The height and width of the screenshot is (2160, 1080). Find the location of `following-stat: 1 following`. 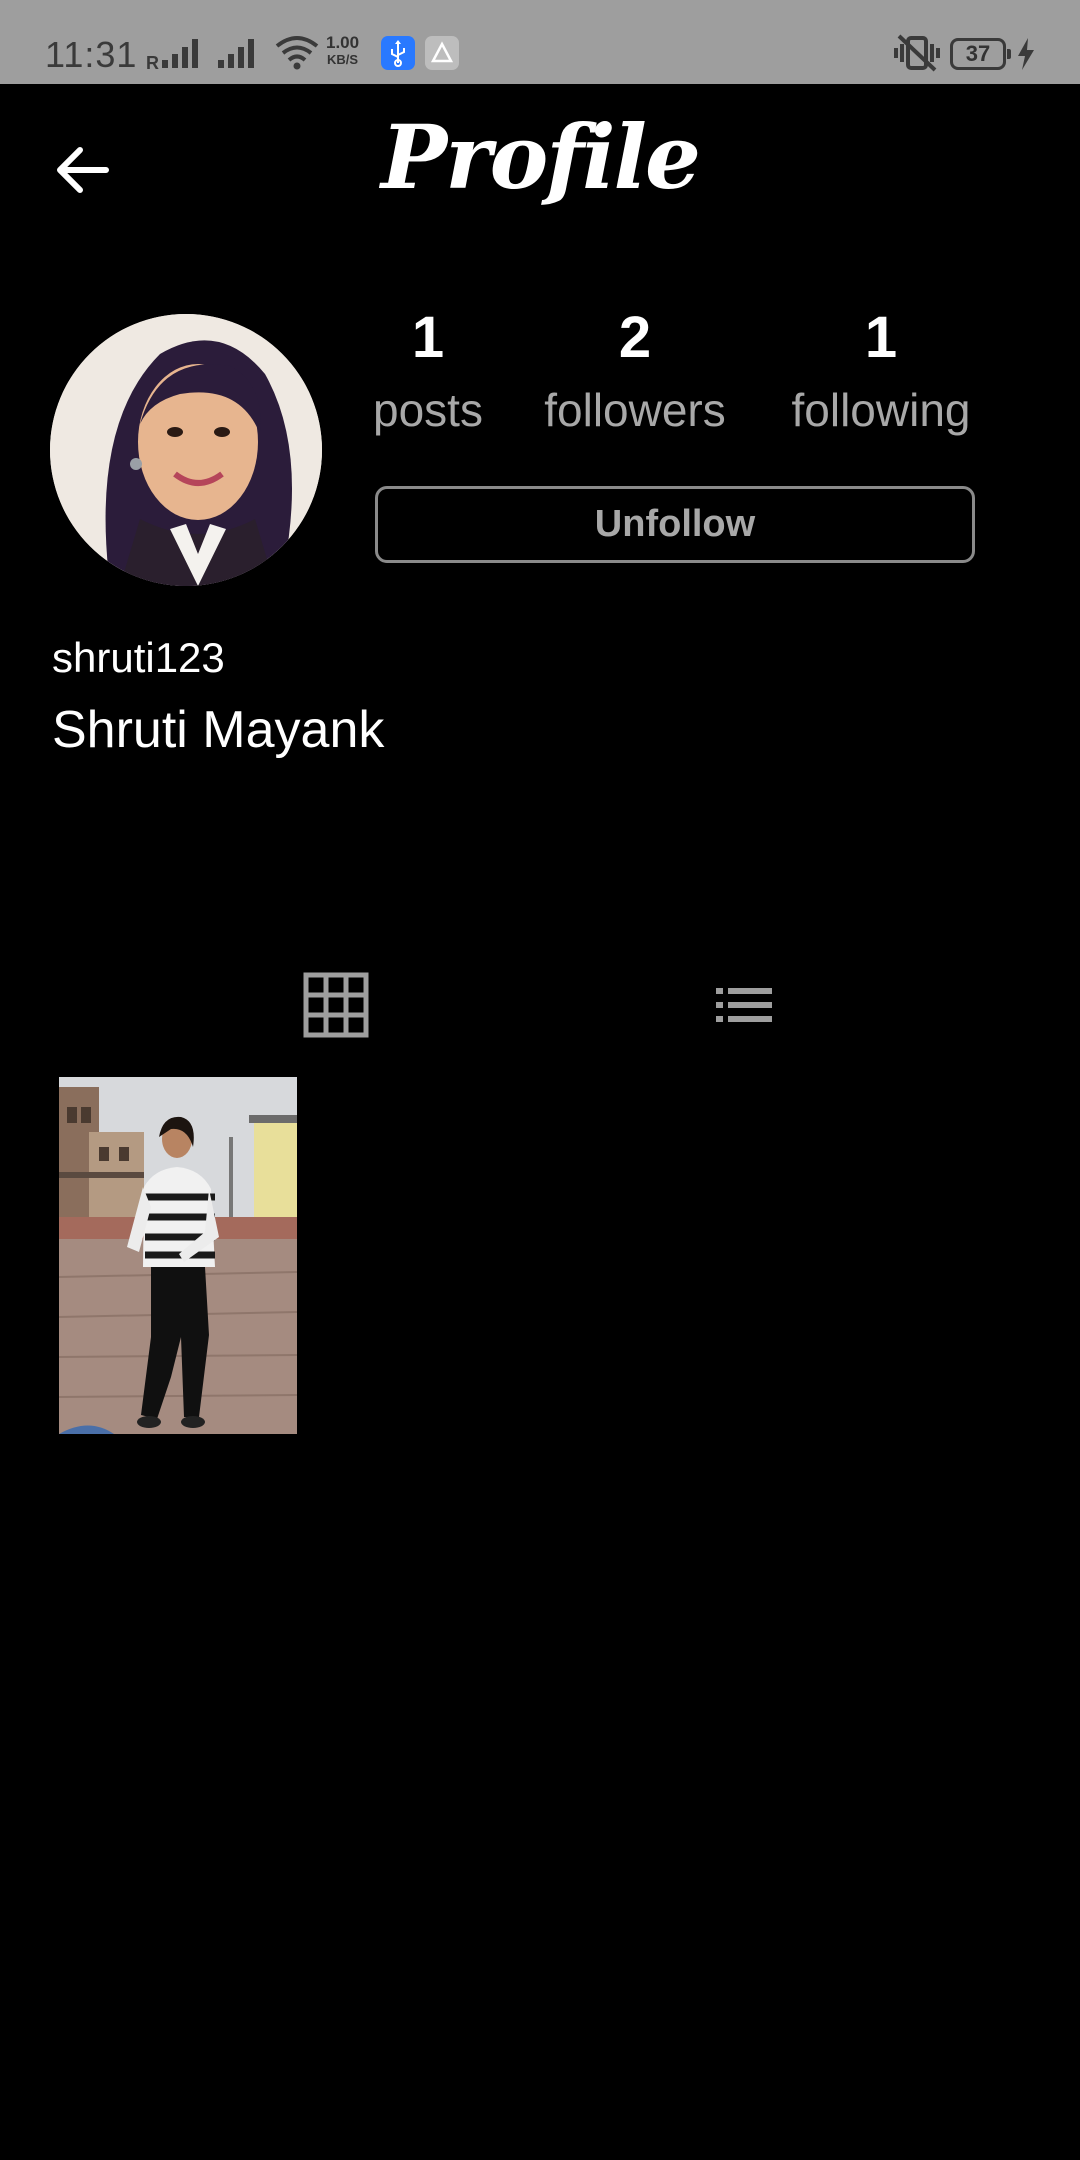

following-stat: 1 following is located at coordinates (881, 371).